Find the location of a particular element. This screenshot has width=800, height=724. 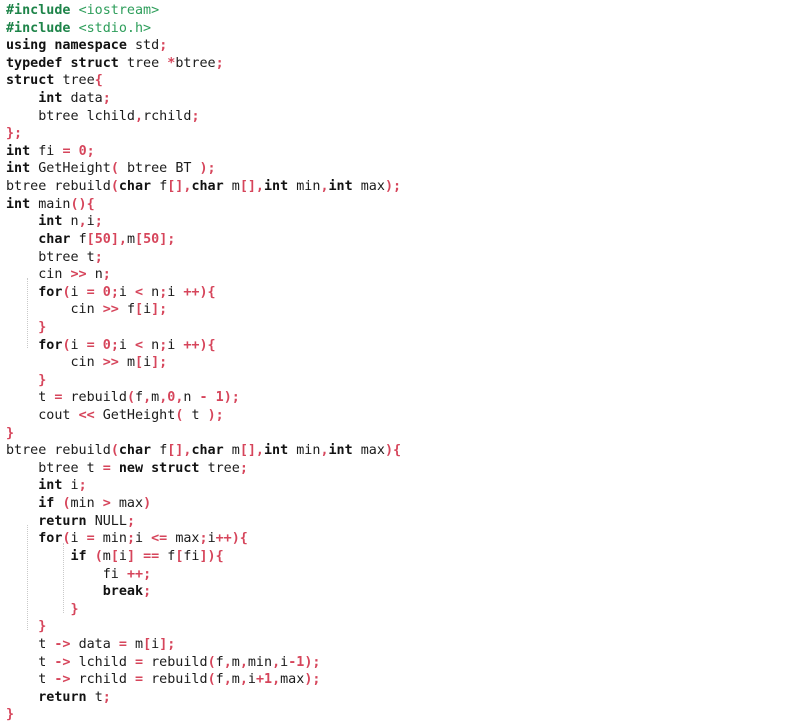

token-kw: new is located at coordinates (131, 468).